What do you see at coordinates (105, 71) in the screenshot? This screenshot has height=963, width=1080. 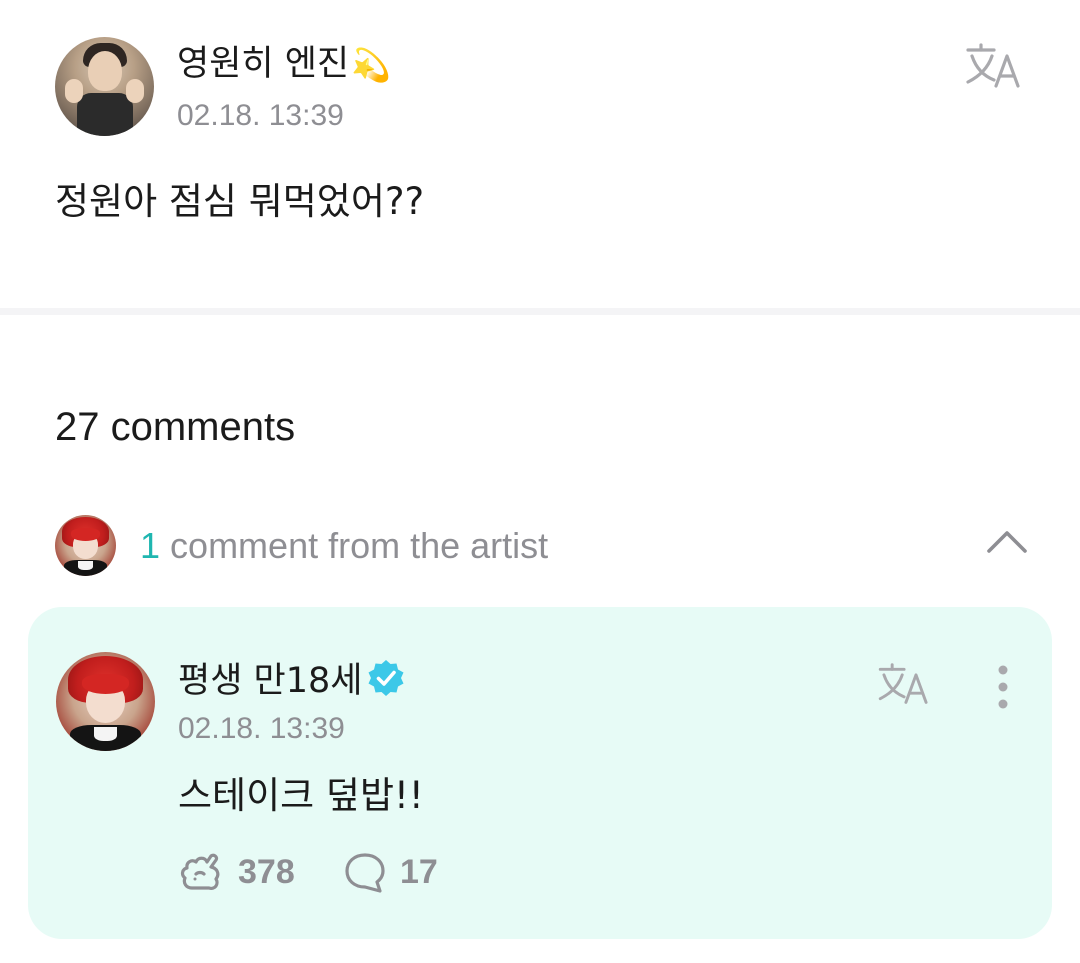 I see `avatar-face` at bounding box center [105, 71].